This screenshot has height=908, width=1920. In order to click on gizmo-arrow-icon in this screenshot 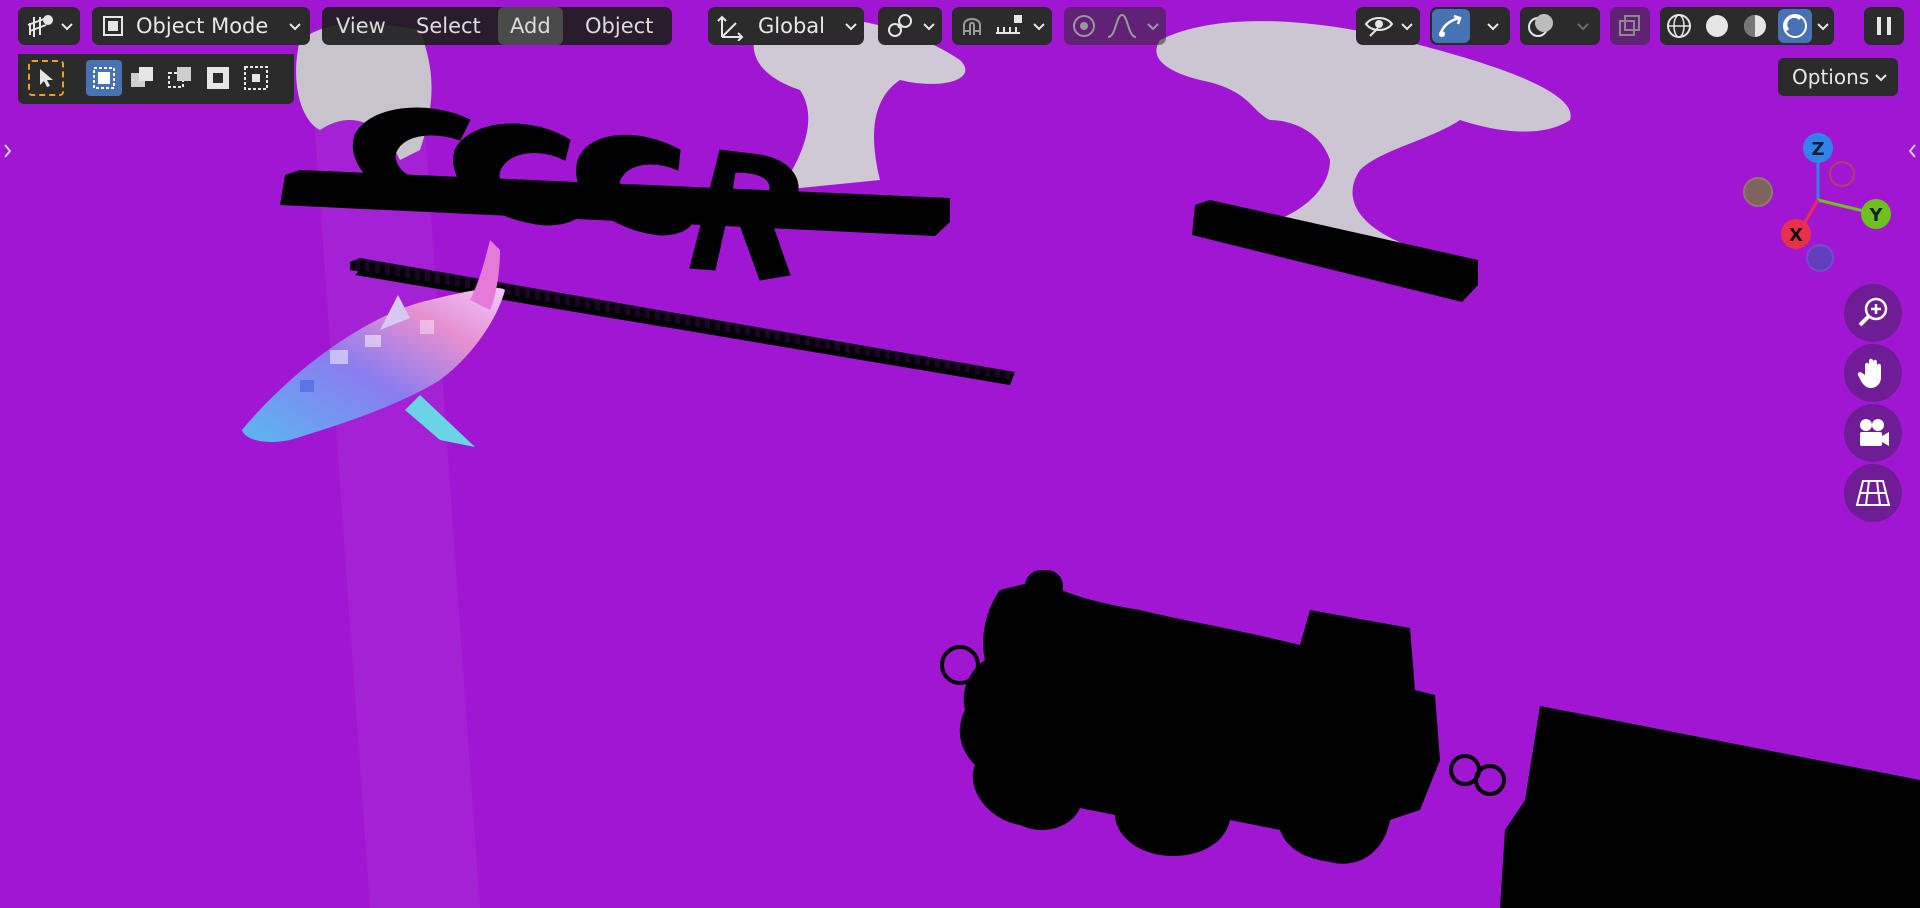, I will do `click(1450, 25)`.